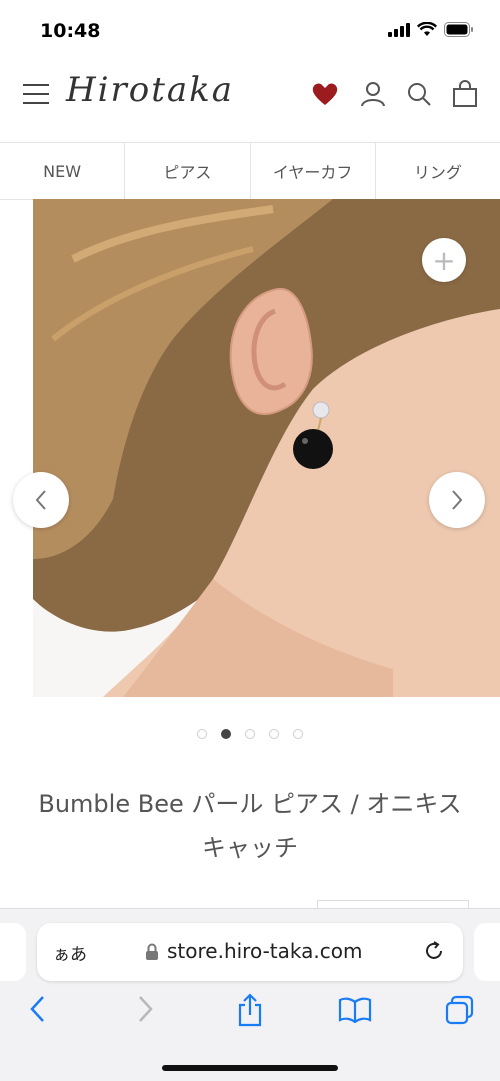 The image size is (500, 1081). What do you see at coordinates (427, 29) in the screenshot?
I see `wifi-icon` at bounding box center [427, 29].